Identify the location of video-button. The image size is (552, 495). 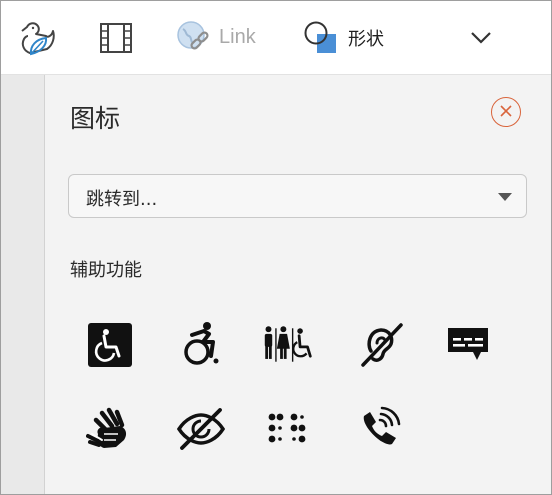
(116, 37).